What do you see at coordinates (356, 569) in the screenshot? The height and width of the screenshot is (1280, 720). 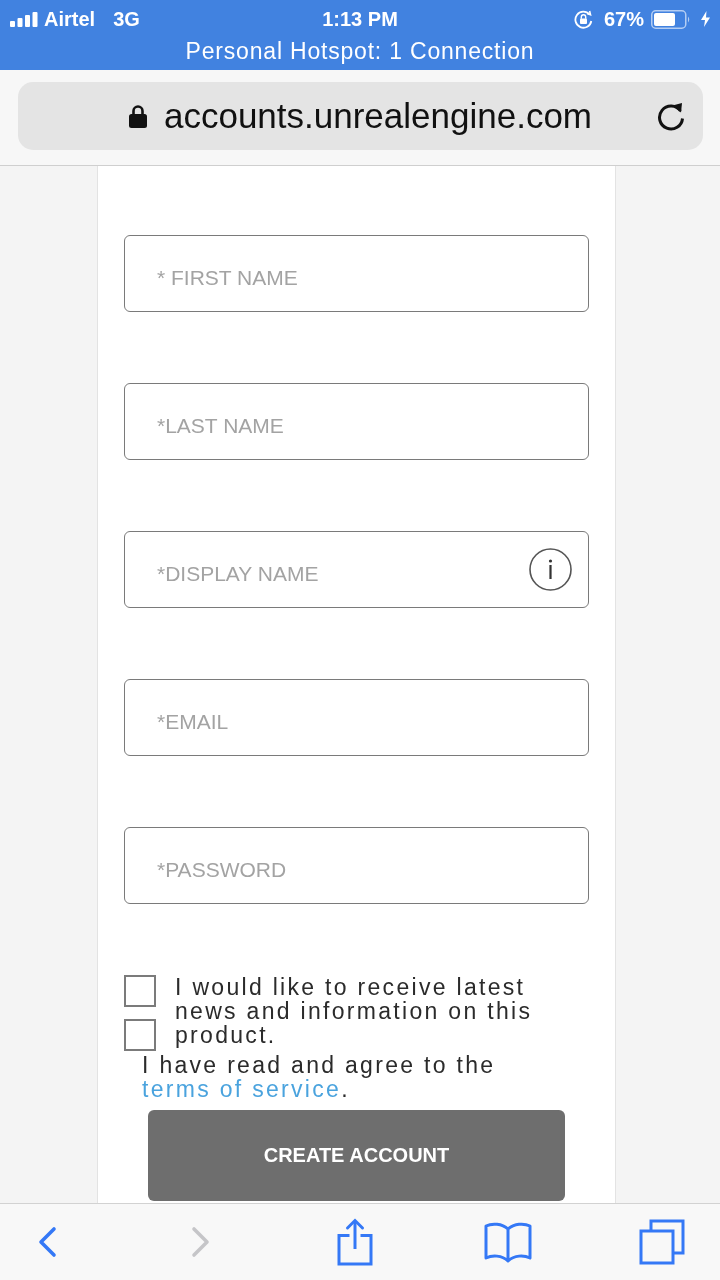 I see `input-field: *DISPLAY NAME` at bounding box center [356, 569].